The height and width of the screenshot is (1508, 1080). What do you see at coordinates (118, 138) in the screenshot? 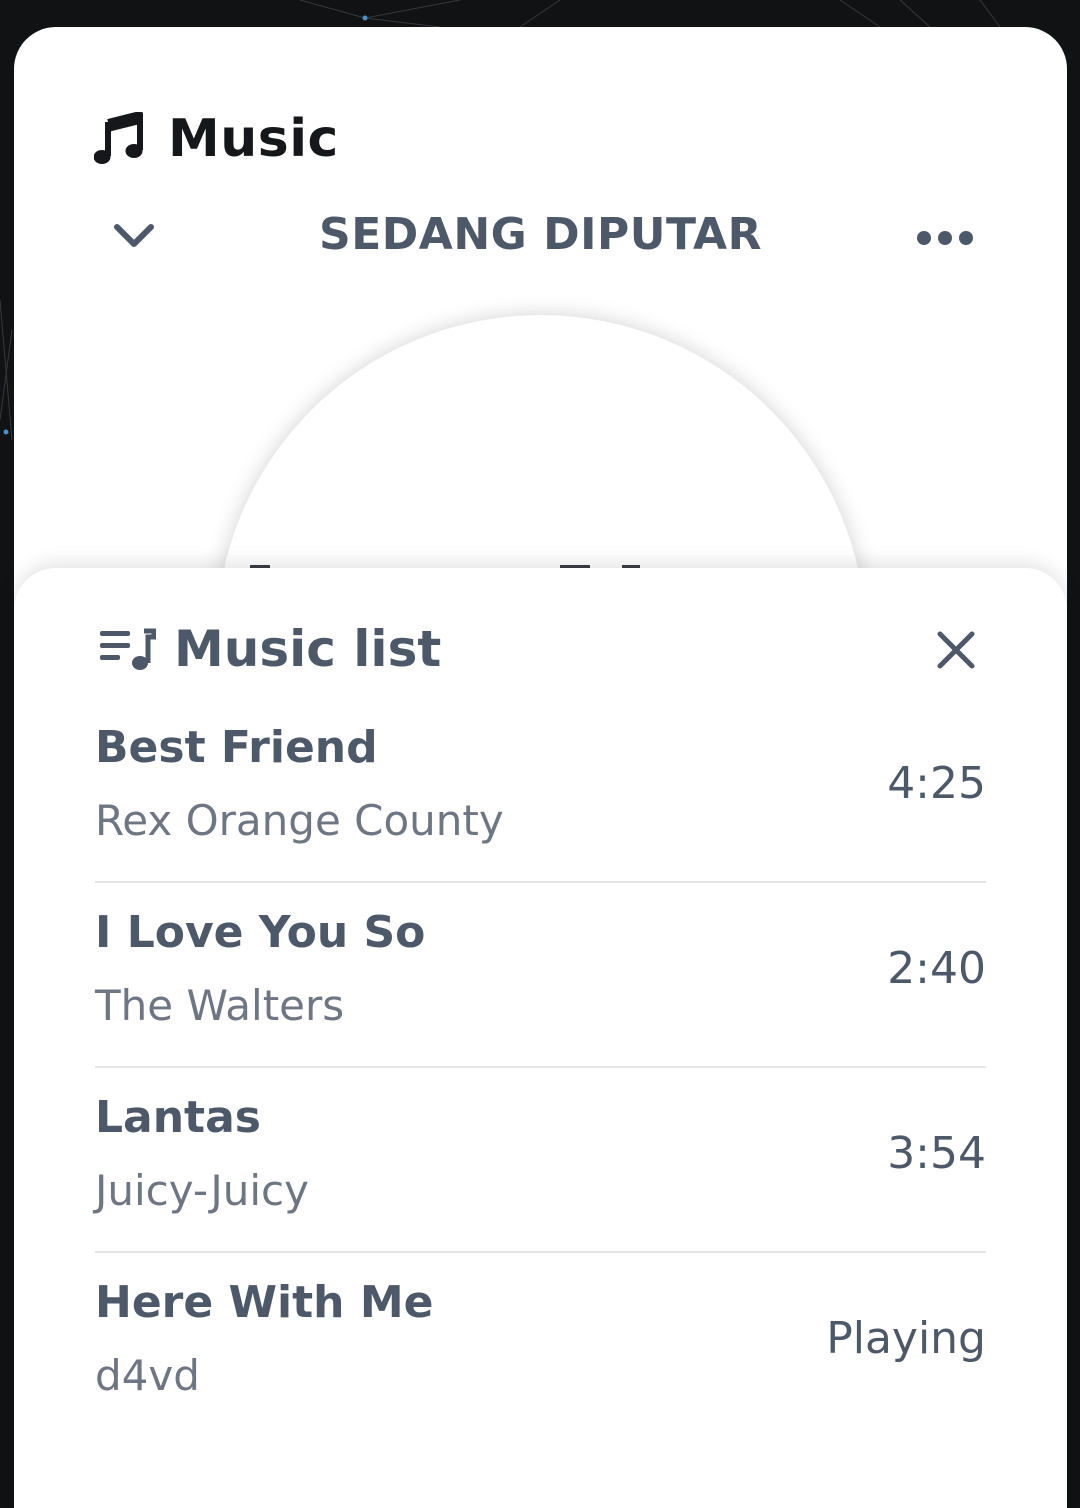
I see `music-note-icon` at bounding box center [118, 138].